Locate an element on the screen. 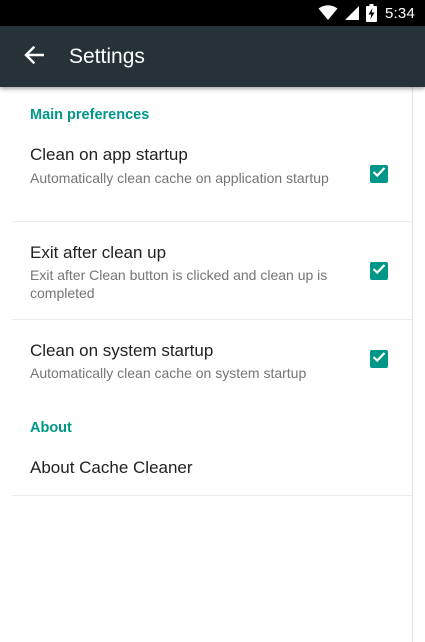 Image resolution: width=425 pixels, height=642 pixels. arrow-back-icon is located at coordinates (34, 57).